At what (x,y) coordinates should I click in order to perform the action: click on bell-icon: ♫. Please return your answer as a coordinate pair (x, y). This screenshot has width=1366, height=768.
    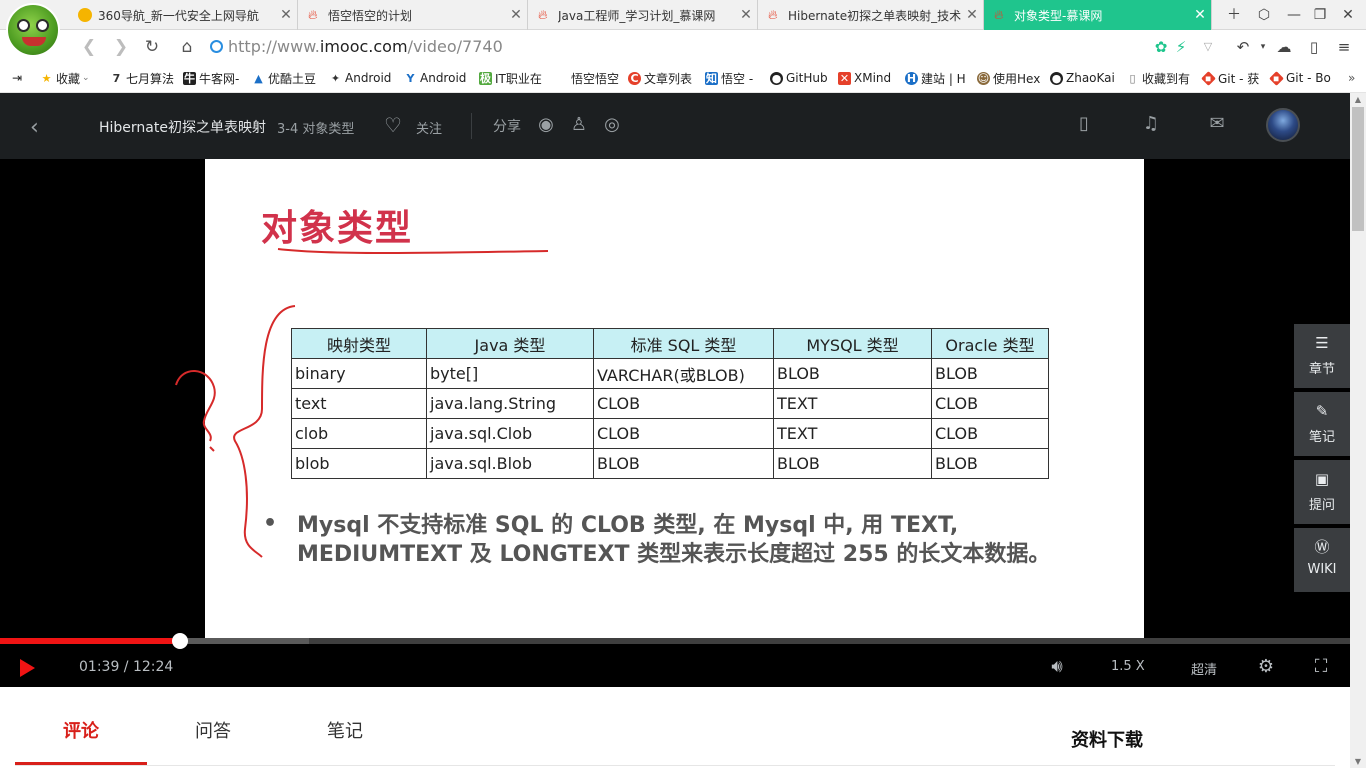
    Looking at the image, I should click on (1151, 124).